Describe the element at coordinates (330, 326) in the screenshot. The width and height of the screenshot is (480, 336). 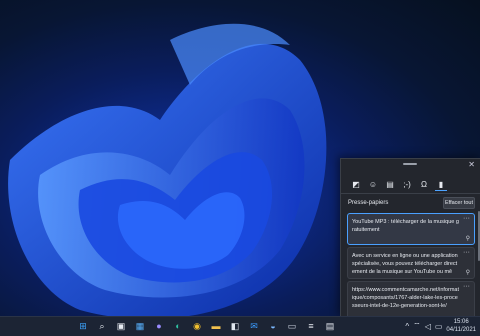
I see `clipboard-app-icon: ▤` at that location.